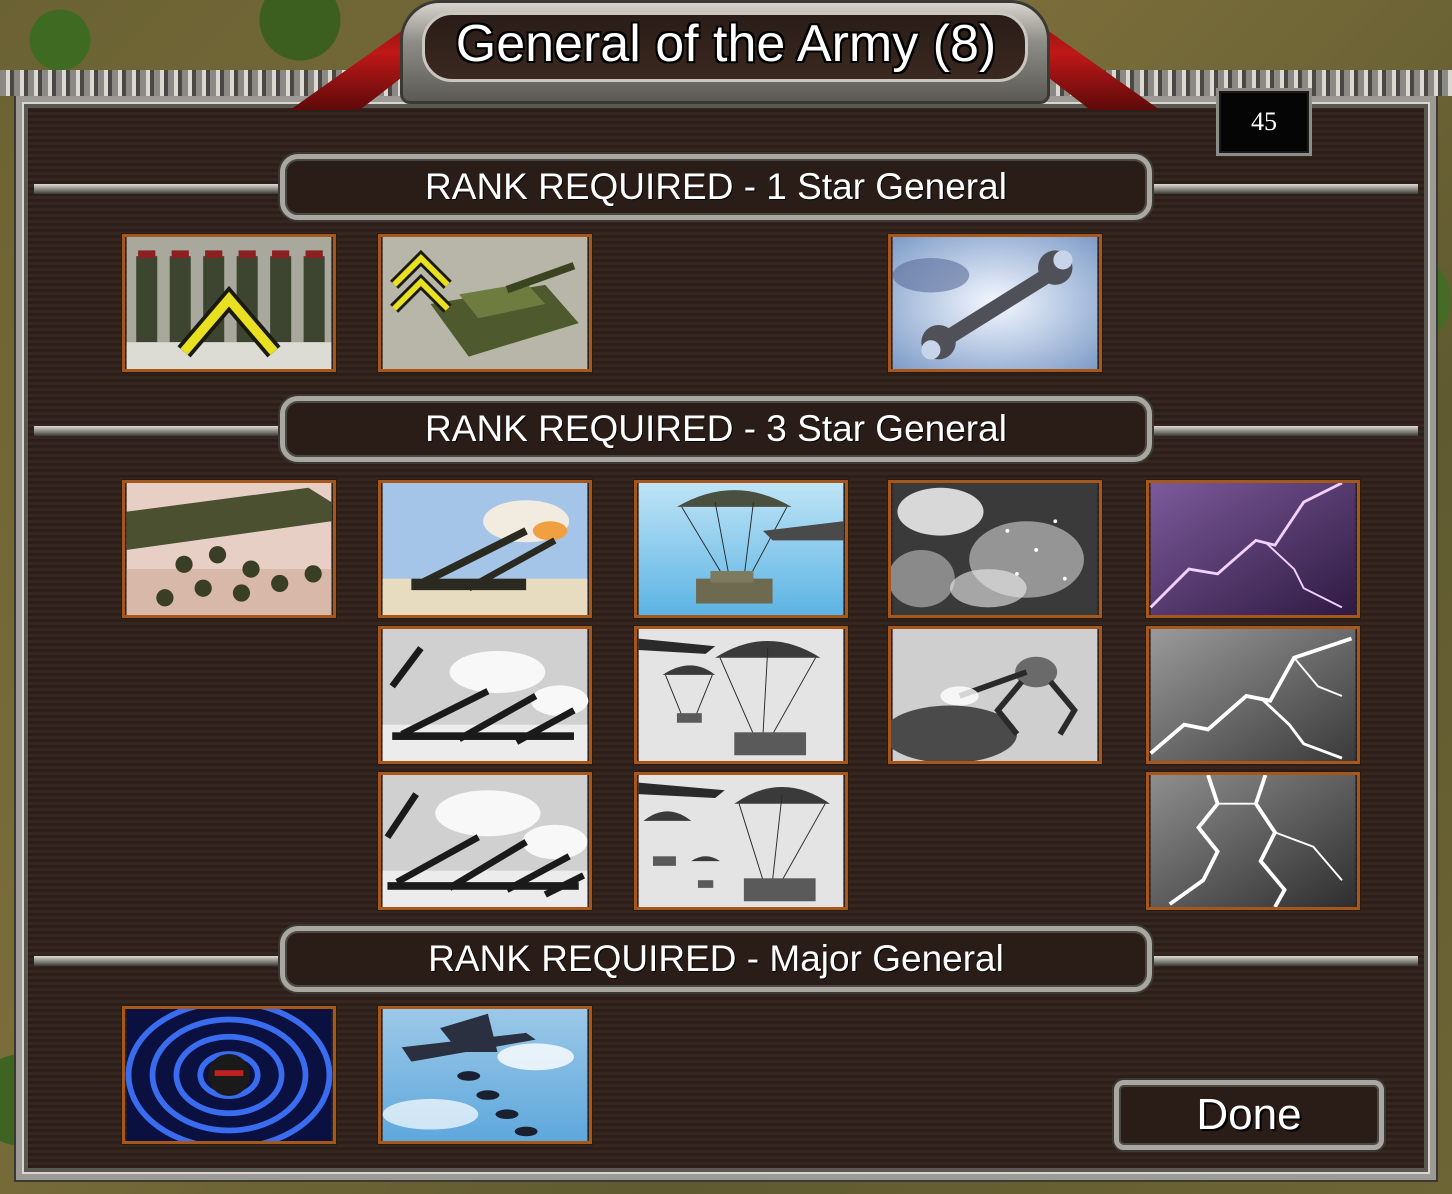 The height and width of the screenshot is (1194, 1452). Describe the element at coordinates (716, 187) in the screenshot. I see `section-header-1-star: RANK REQUIRED - 1 Star General` at that location.